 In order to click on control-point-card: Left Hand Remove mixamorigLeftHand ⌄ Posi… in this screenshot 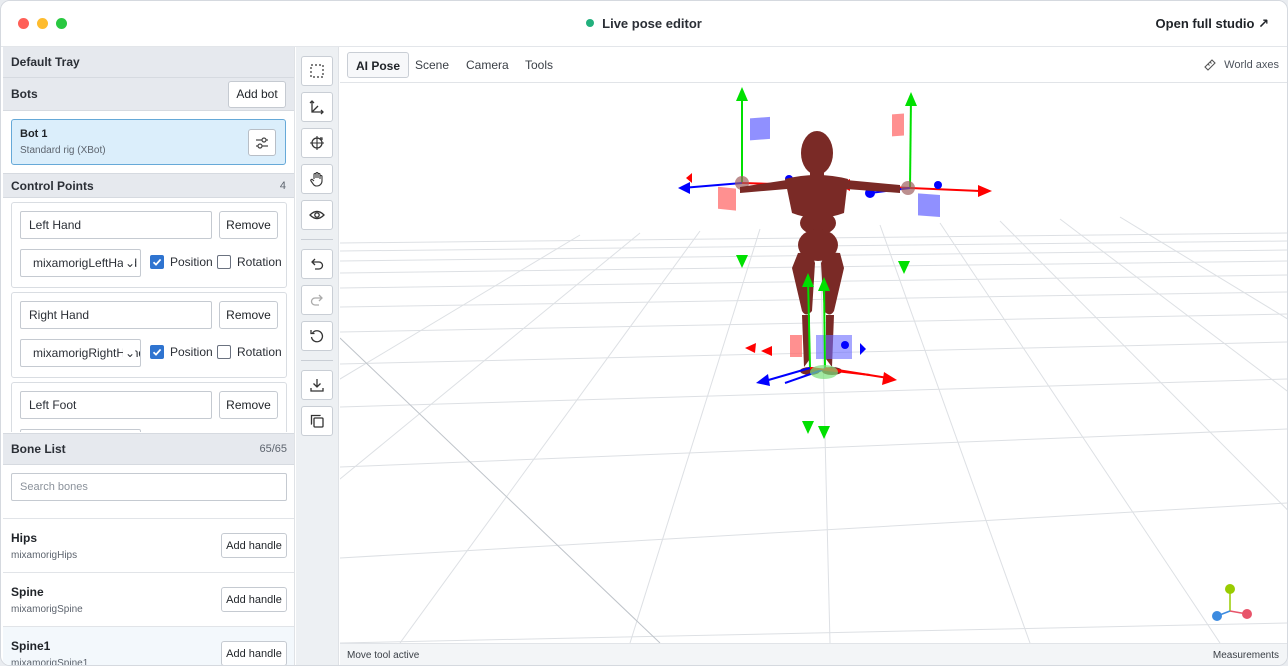, I will do `click(149, 245)`.